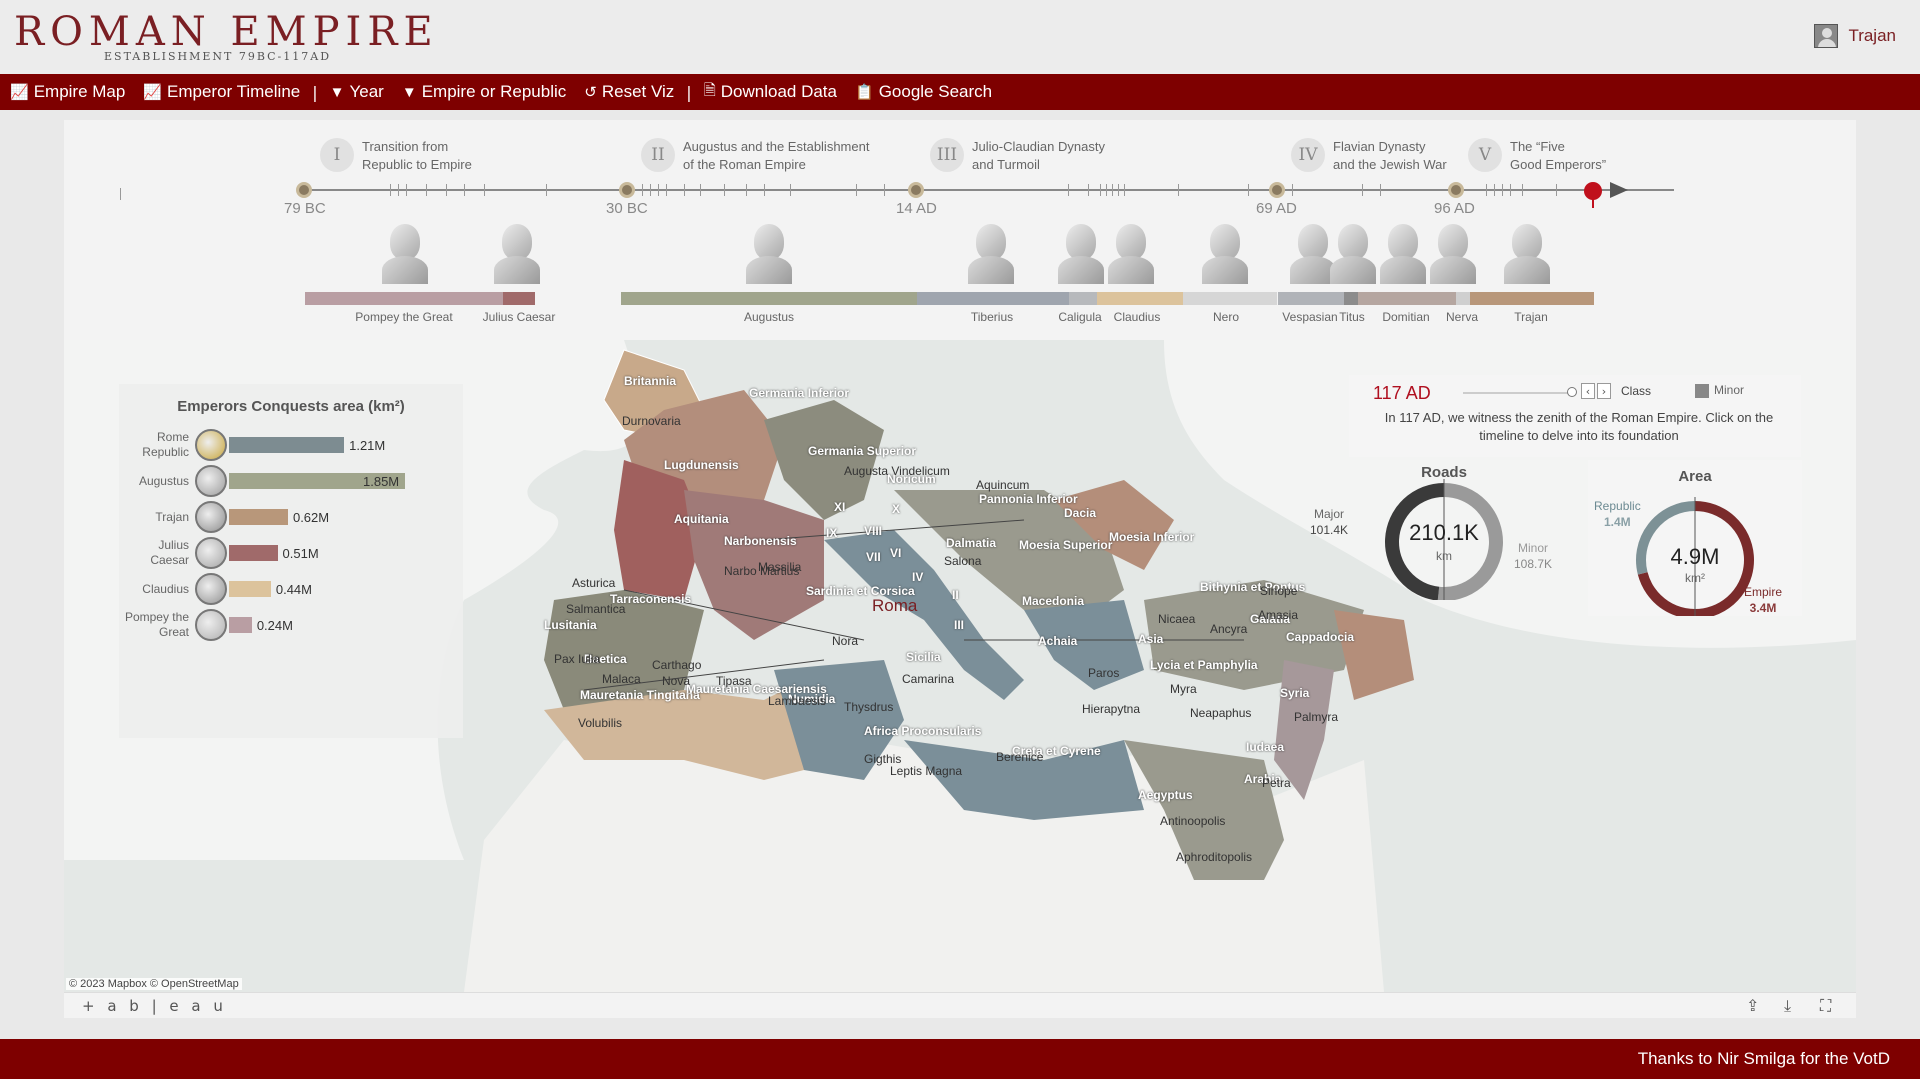 The height and width of the screenshot is (1079, 1920). Describe the element at coordinates (621, 679) in the screenshot. I see `city-label: Malaca` at that location.